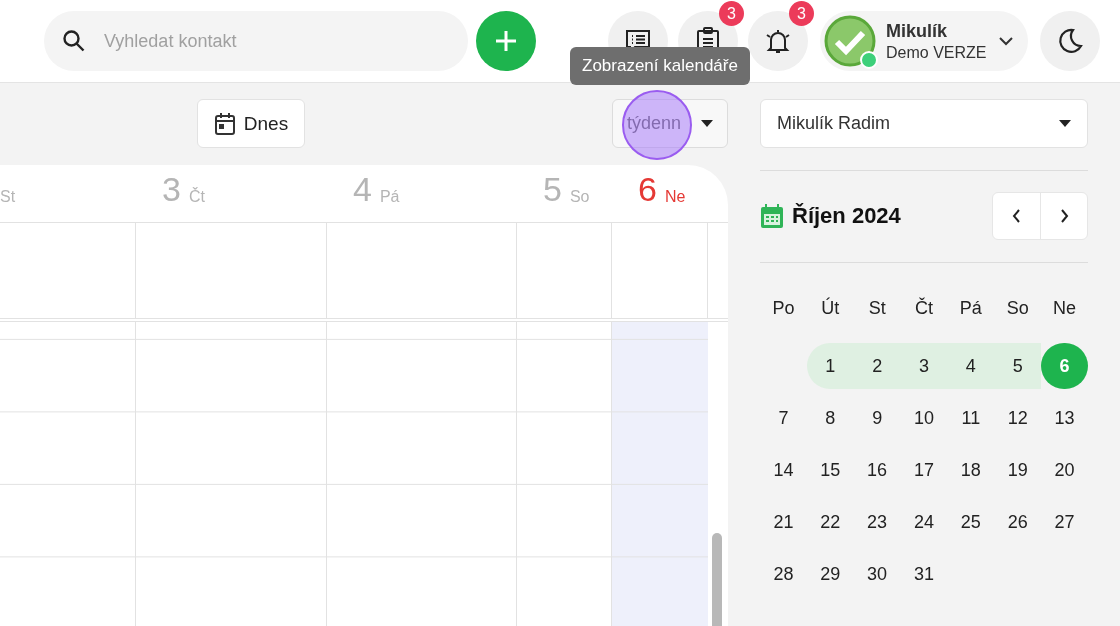  What do you see at coordinates (1017, 308) in the screenshot?
I see `weekday-label: So` at bounding box center [1017, 308].